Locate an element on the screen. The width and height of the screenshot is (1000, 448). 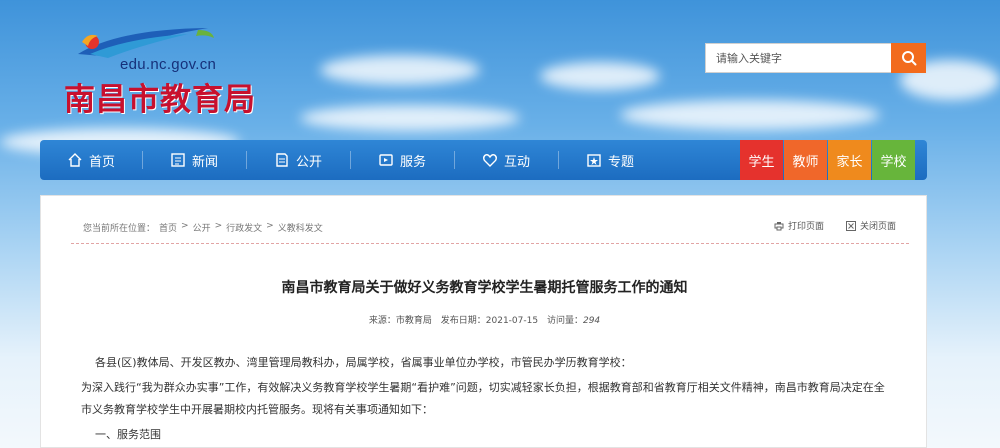
topic-icon is located at coordinates (594, 160).